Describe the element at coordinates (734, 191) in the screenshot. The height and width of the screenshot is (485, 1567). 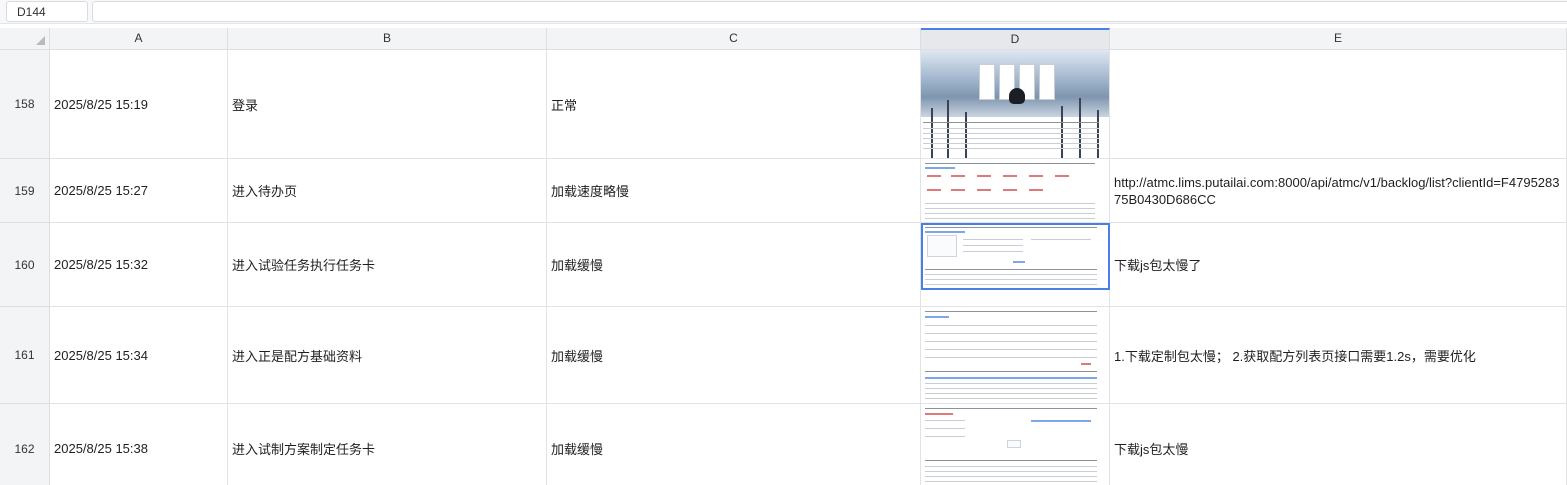
I see `table-cell-c: 加载速度略慢` at that location.